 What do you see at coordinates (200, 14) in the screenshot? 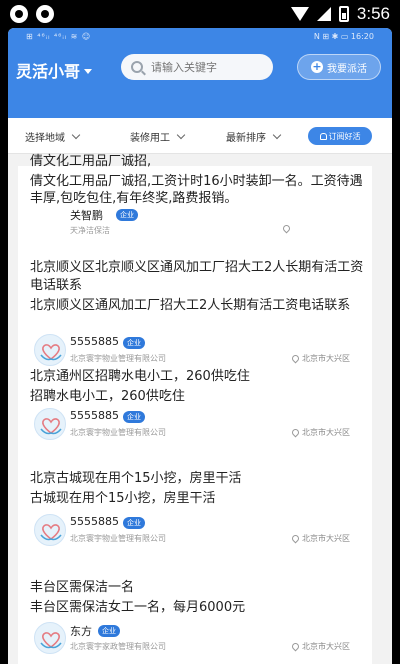
I see `device-status-bar: 3:56` at bounding box center [200, 14].